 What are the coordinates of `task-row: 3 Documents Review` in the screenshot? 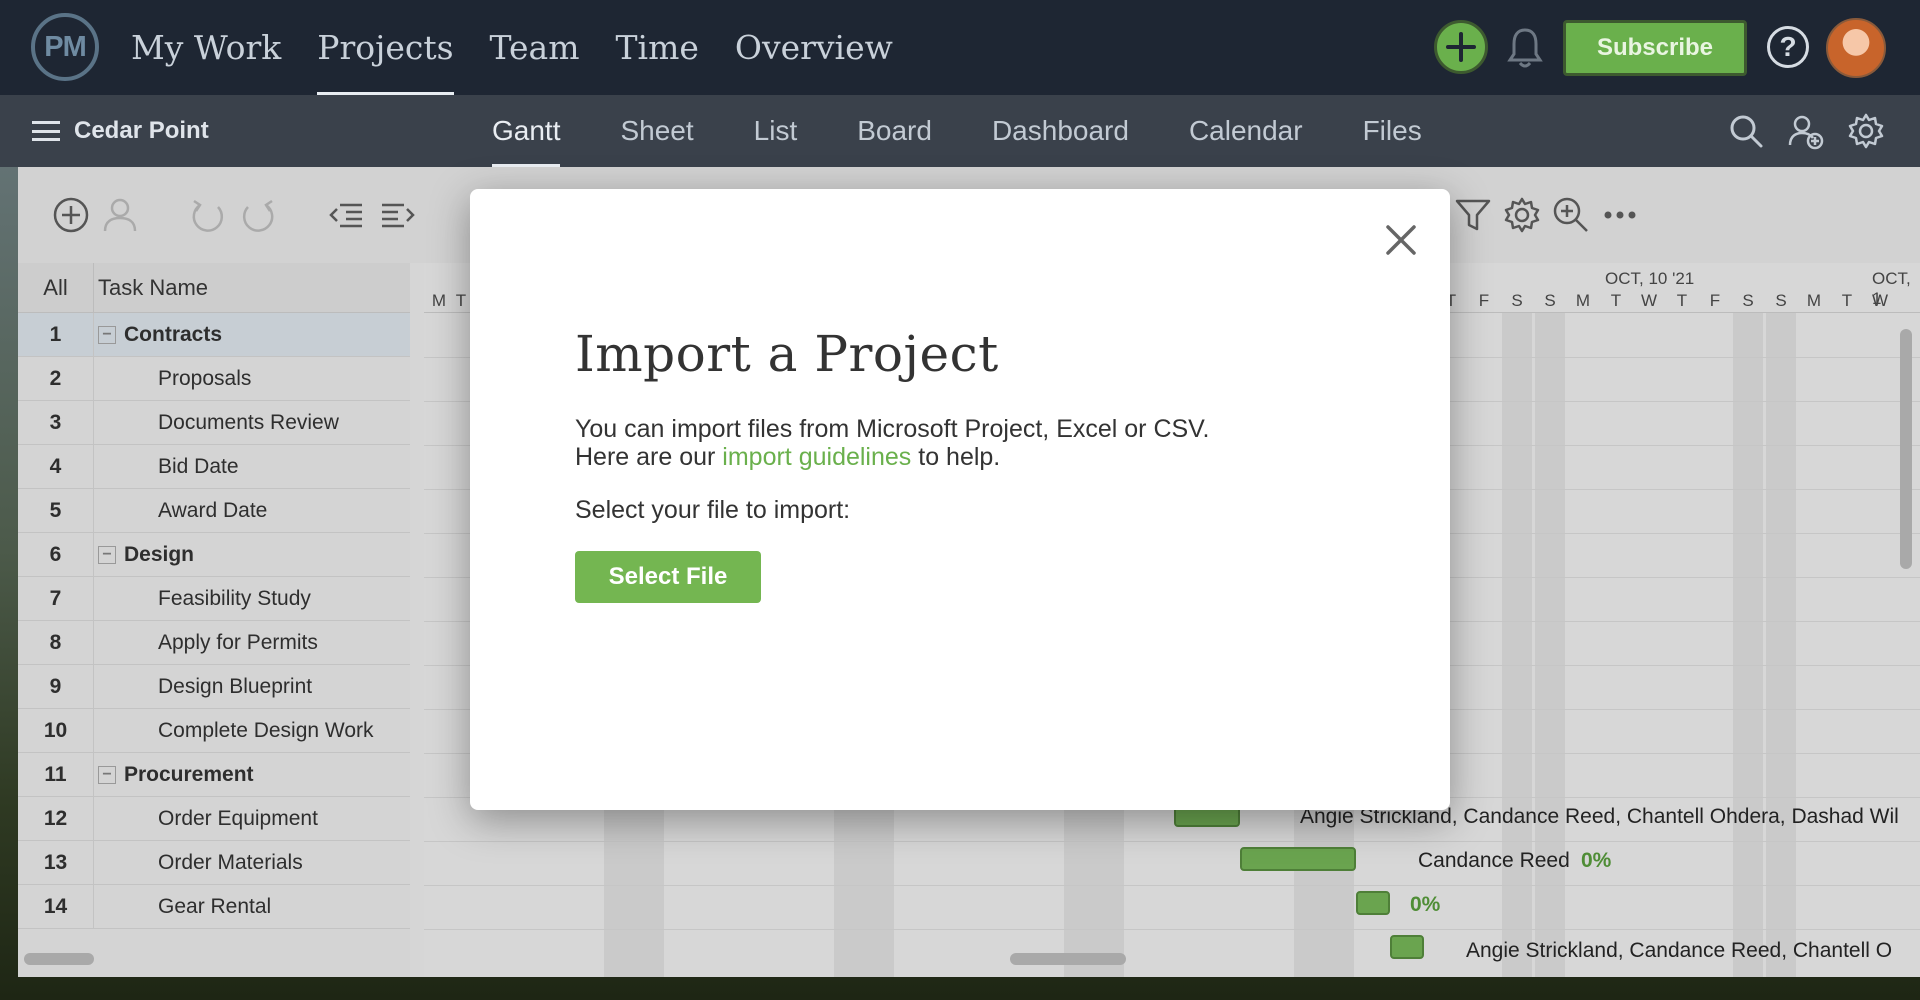 It's located at (214, 422).